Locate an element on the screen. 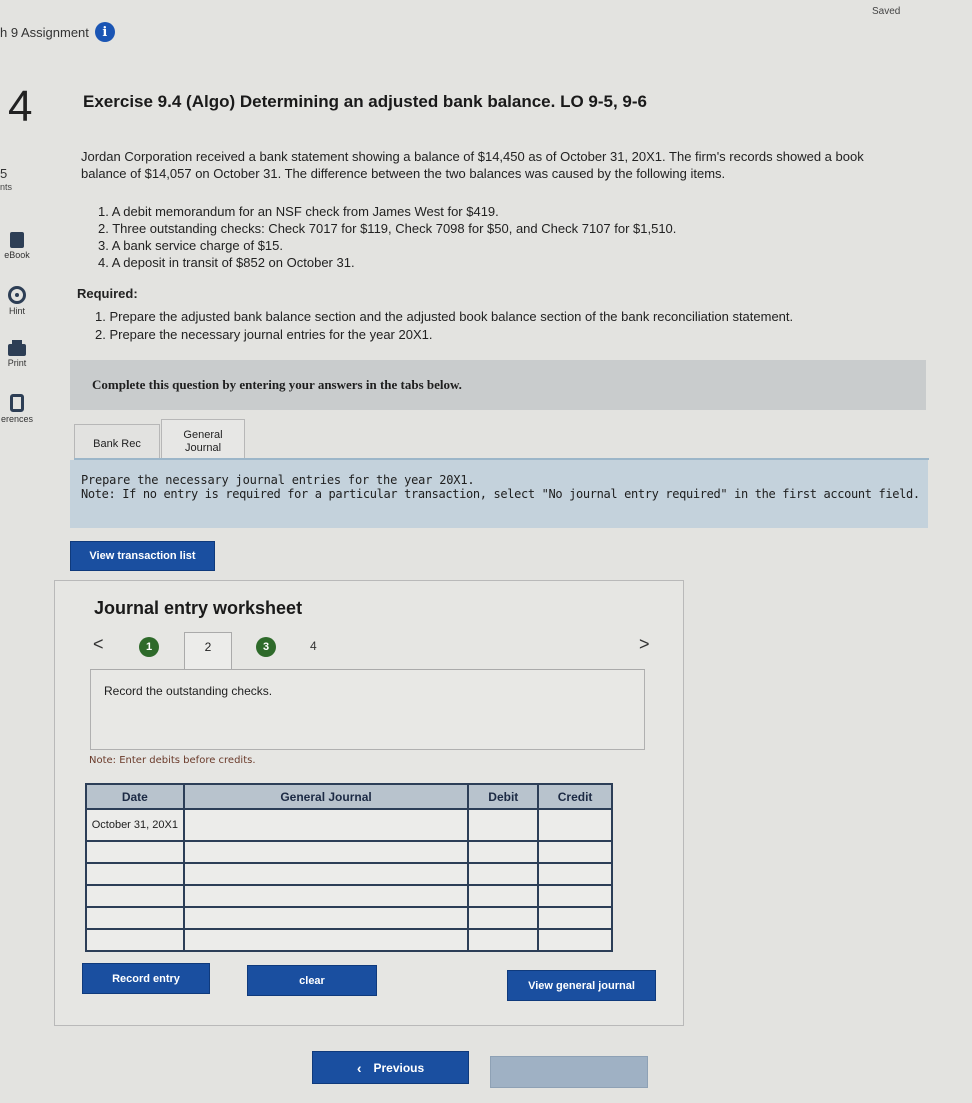 This screenshot has width=972, height=1103. record-instruction-box is located at coordinates (367, 710).